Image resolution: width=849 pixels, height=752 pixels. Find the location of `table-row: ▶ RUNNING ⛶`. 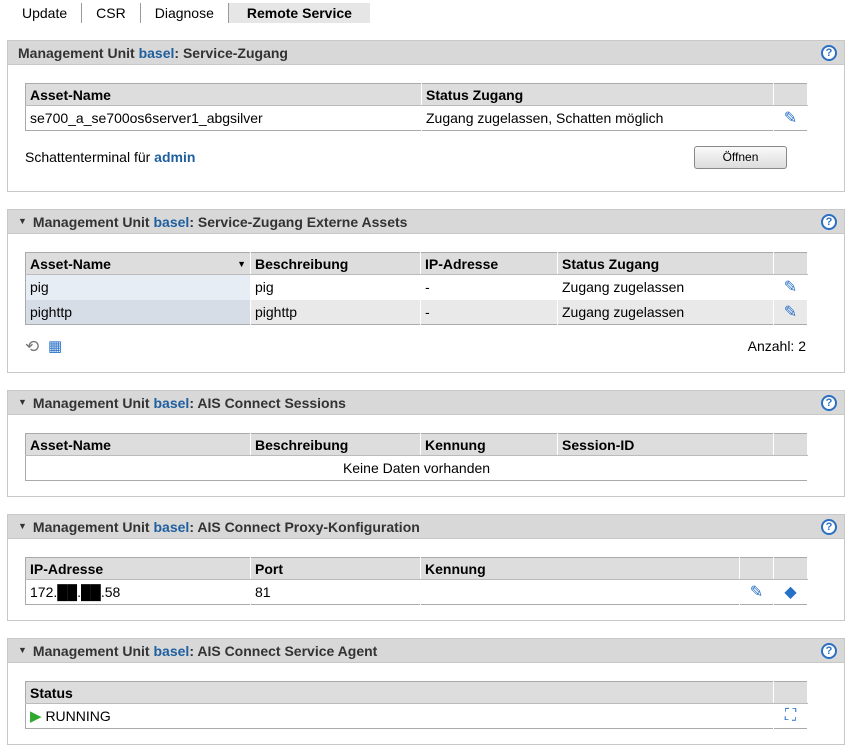

table-row: ▶ RUNNING ⛶ is located at coordinates (416, 716).